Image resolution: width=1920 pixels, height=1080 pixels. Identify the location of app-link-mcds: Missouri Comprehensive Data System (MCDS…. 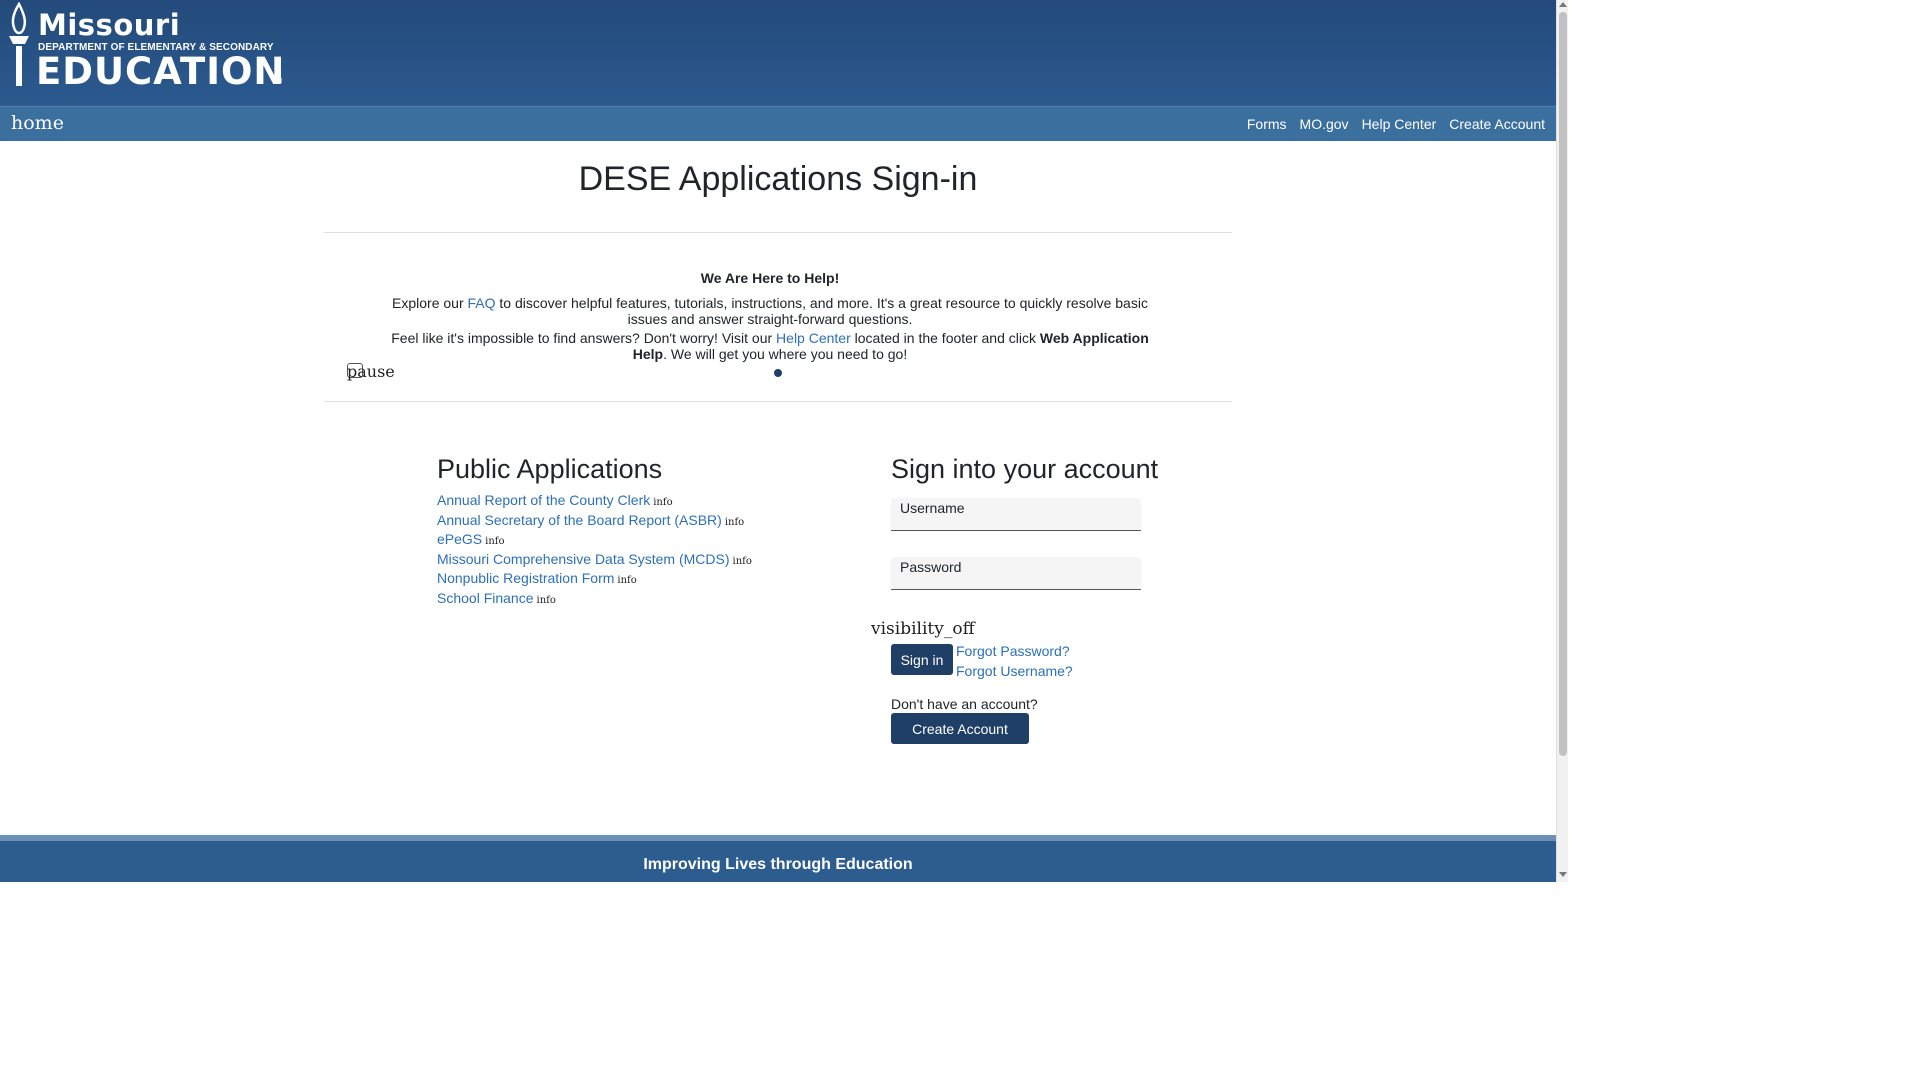
(583, 559).